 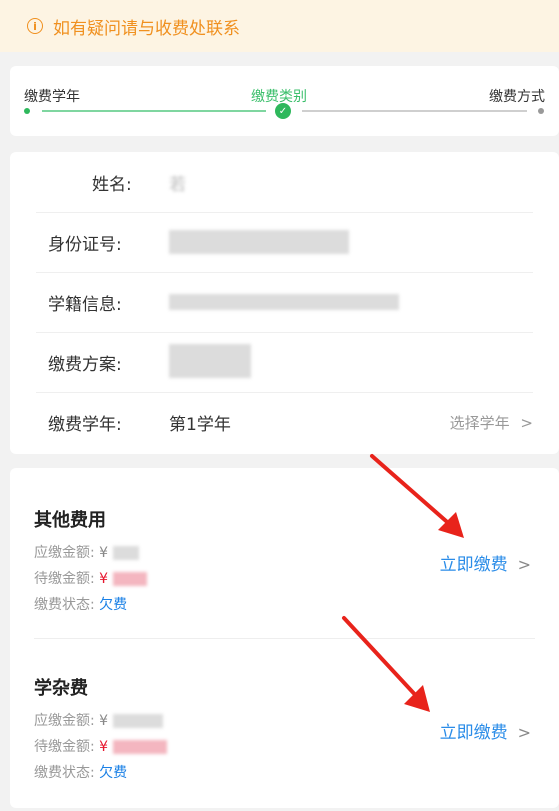 What do you see at coordinates (85, 305) in the screenshot?
I see `status-label: 学籍信息:` at bounding box center [85, 305].